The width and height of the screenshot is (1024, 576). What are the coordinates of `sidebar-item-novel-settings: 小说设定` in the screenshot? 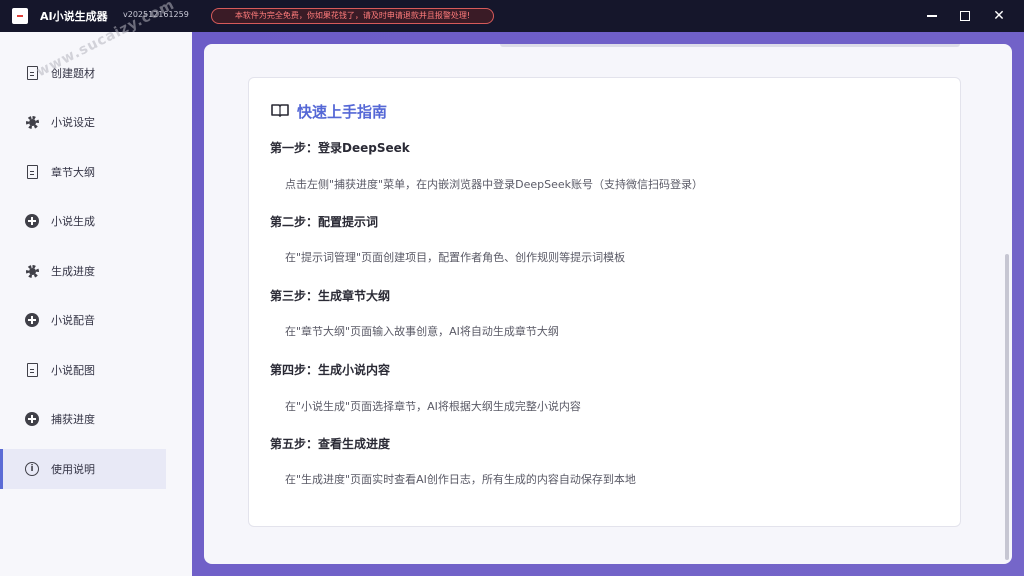 It's located at (83, 122).